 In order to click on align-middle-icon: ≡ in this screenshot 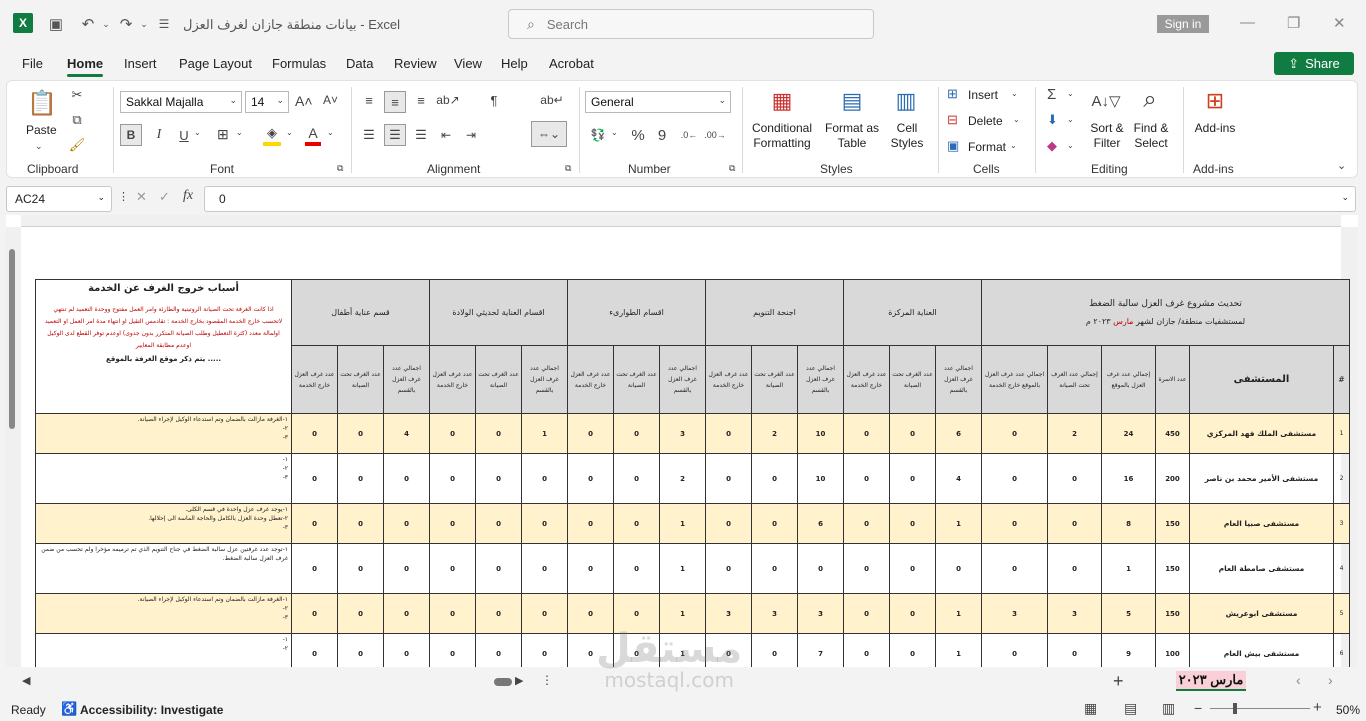, I will do `click(395, 102)`.